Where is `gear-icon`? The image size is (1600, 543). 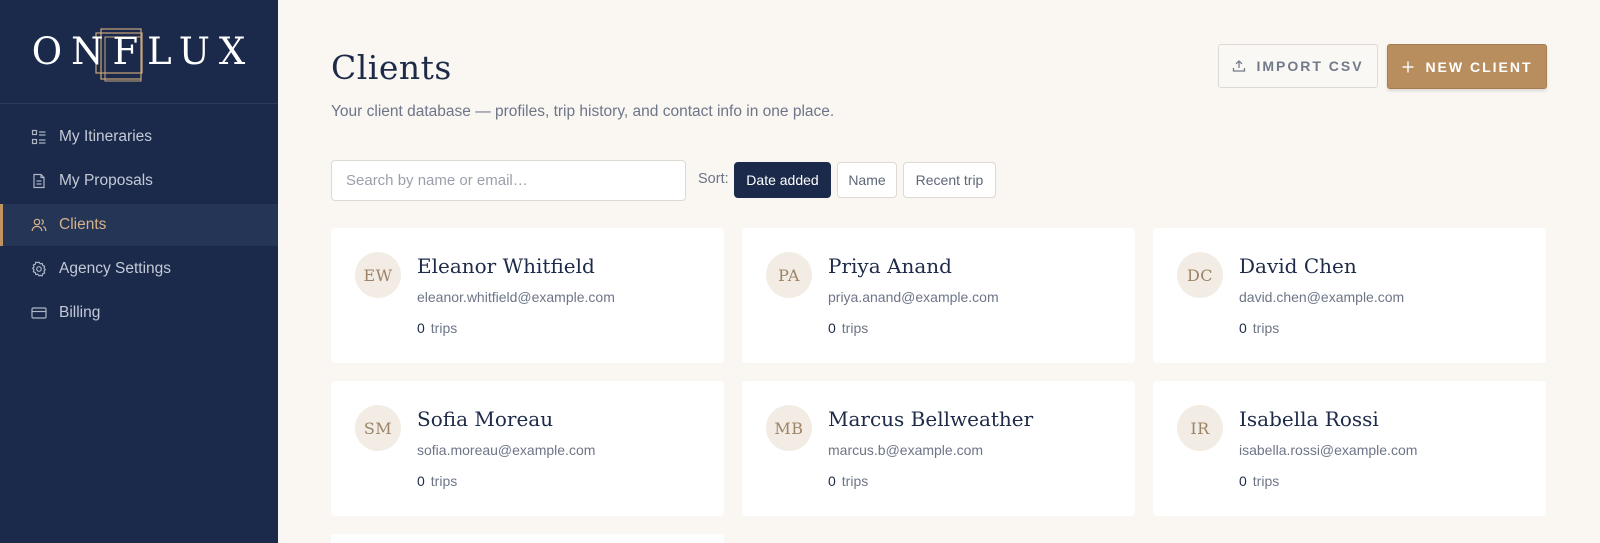 gear-icon is located at coordinates (39, 269).